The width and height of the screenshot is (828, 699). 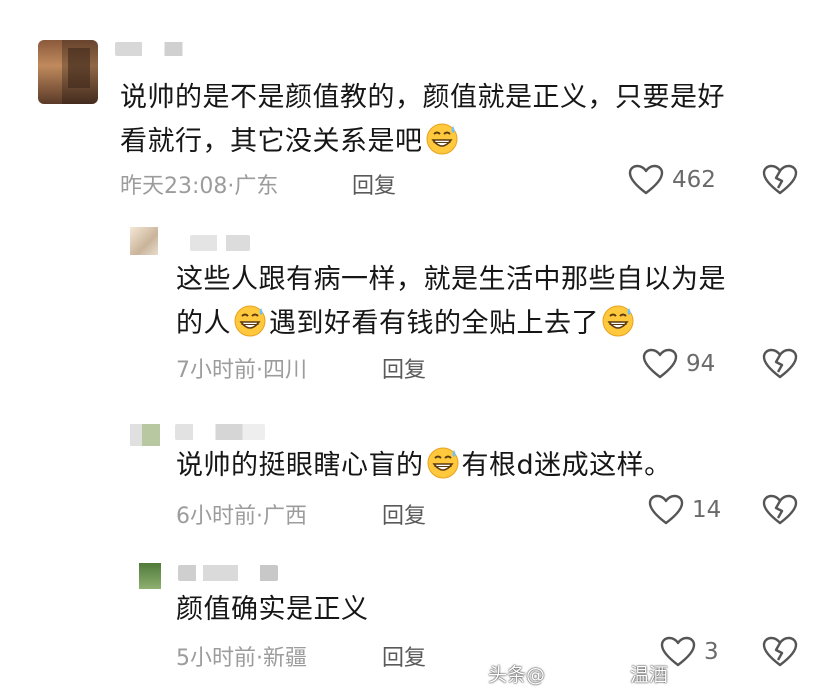 I want to click on comment-location: 四川, so click(x=285, y=370).